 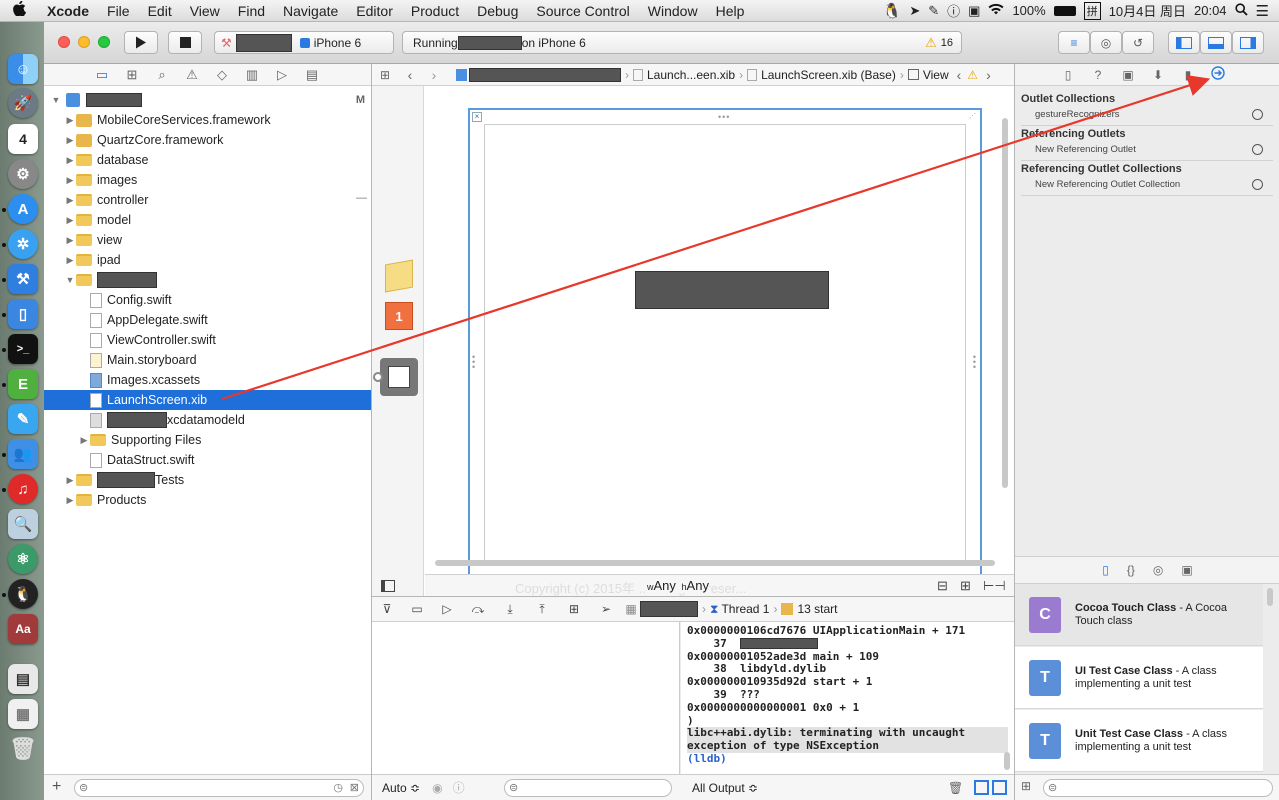 I want to click on file-tree-row: ▶ controller, so click(x=207, y=200).